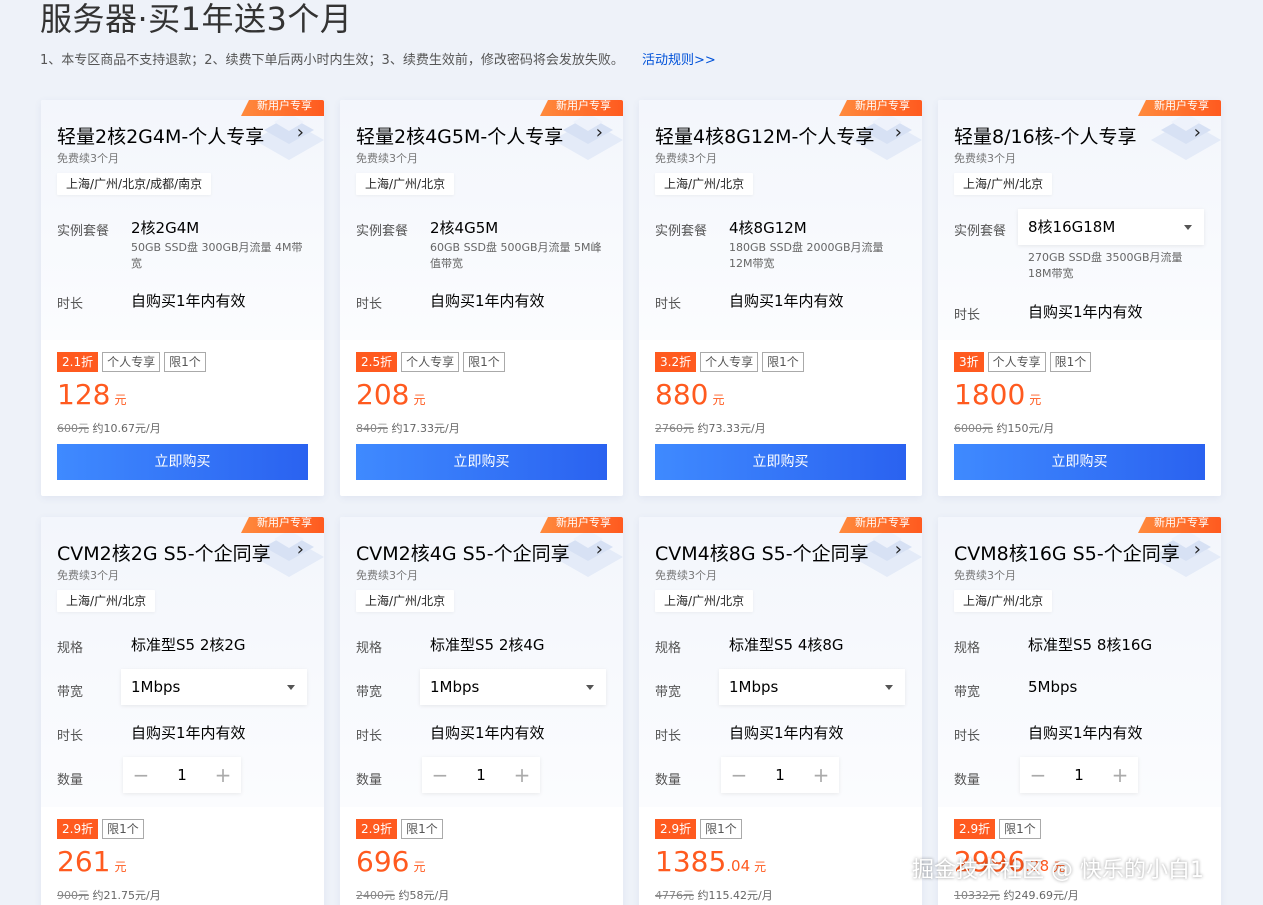 This screenshot has height=905, width=1263. What do you see at coordinates (109, 428) in the screenshot?
I see `original-price-row: 600元 约10.67元/月` at bounding box center [109, 428].